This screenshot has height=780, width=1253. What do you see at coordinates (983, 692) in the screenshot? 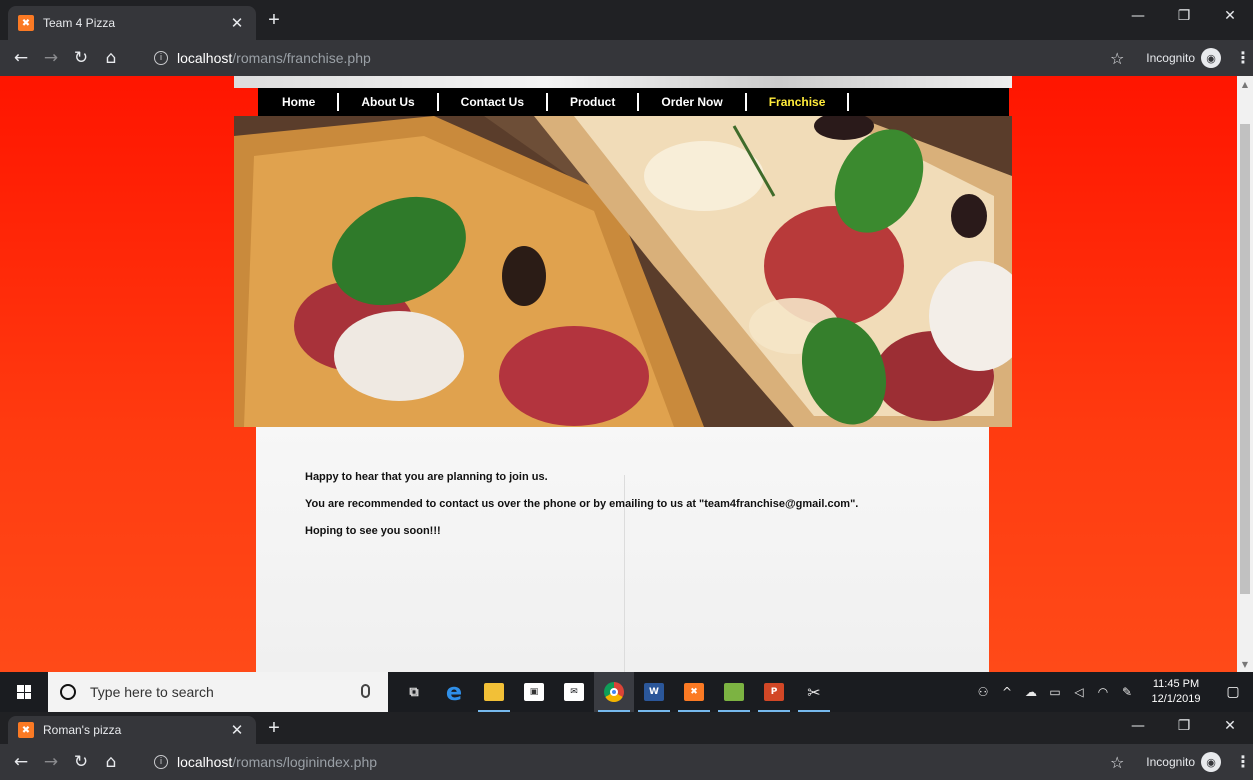
I see `people-icon: ⚇` at bounding box center [983, 692].